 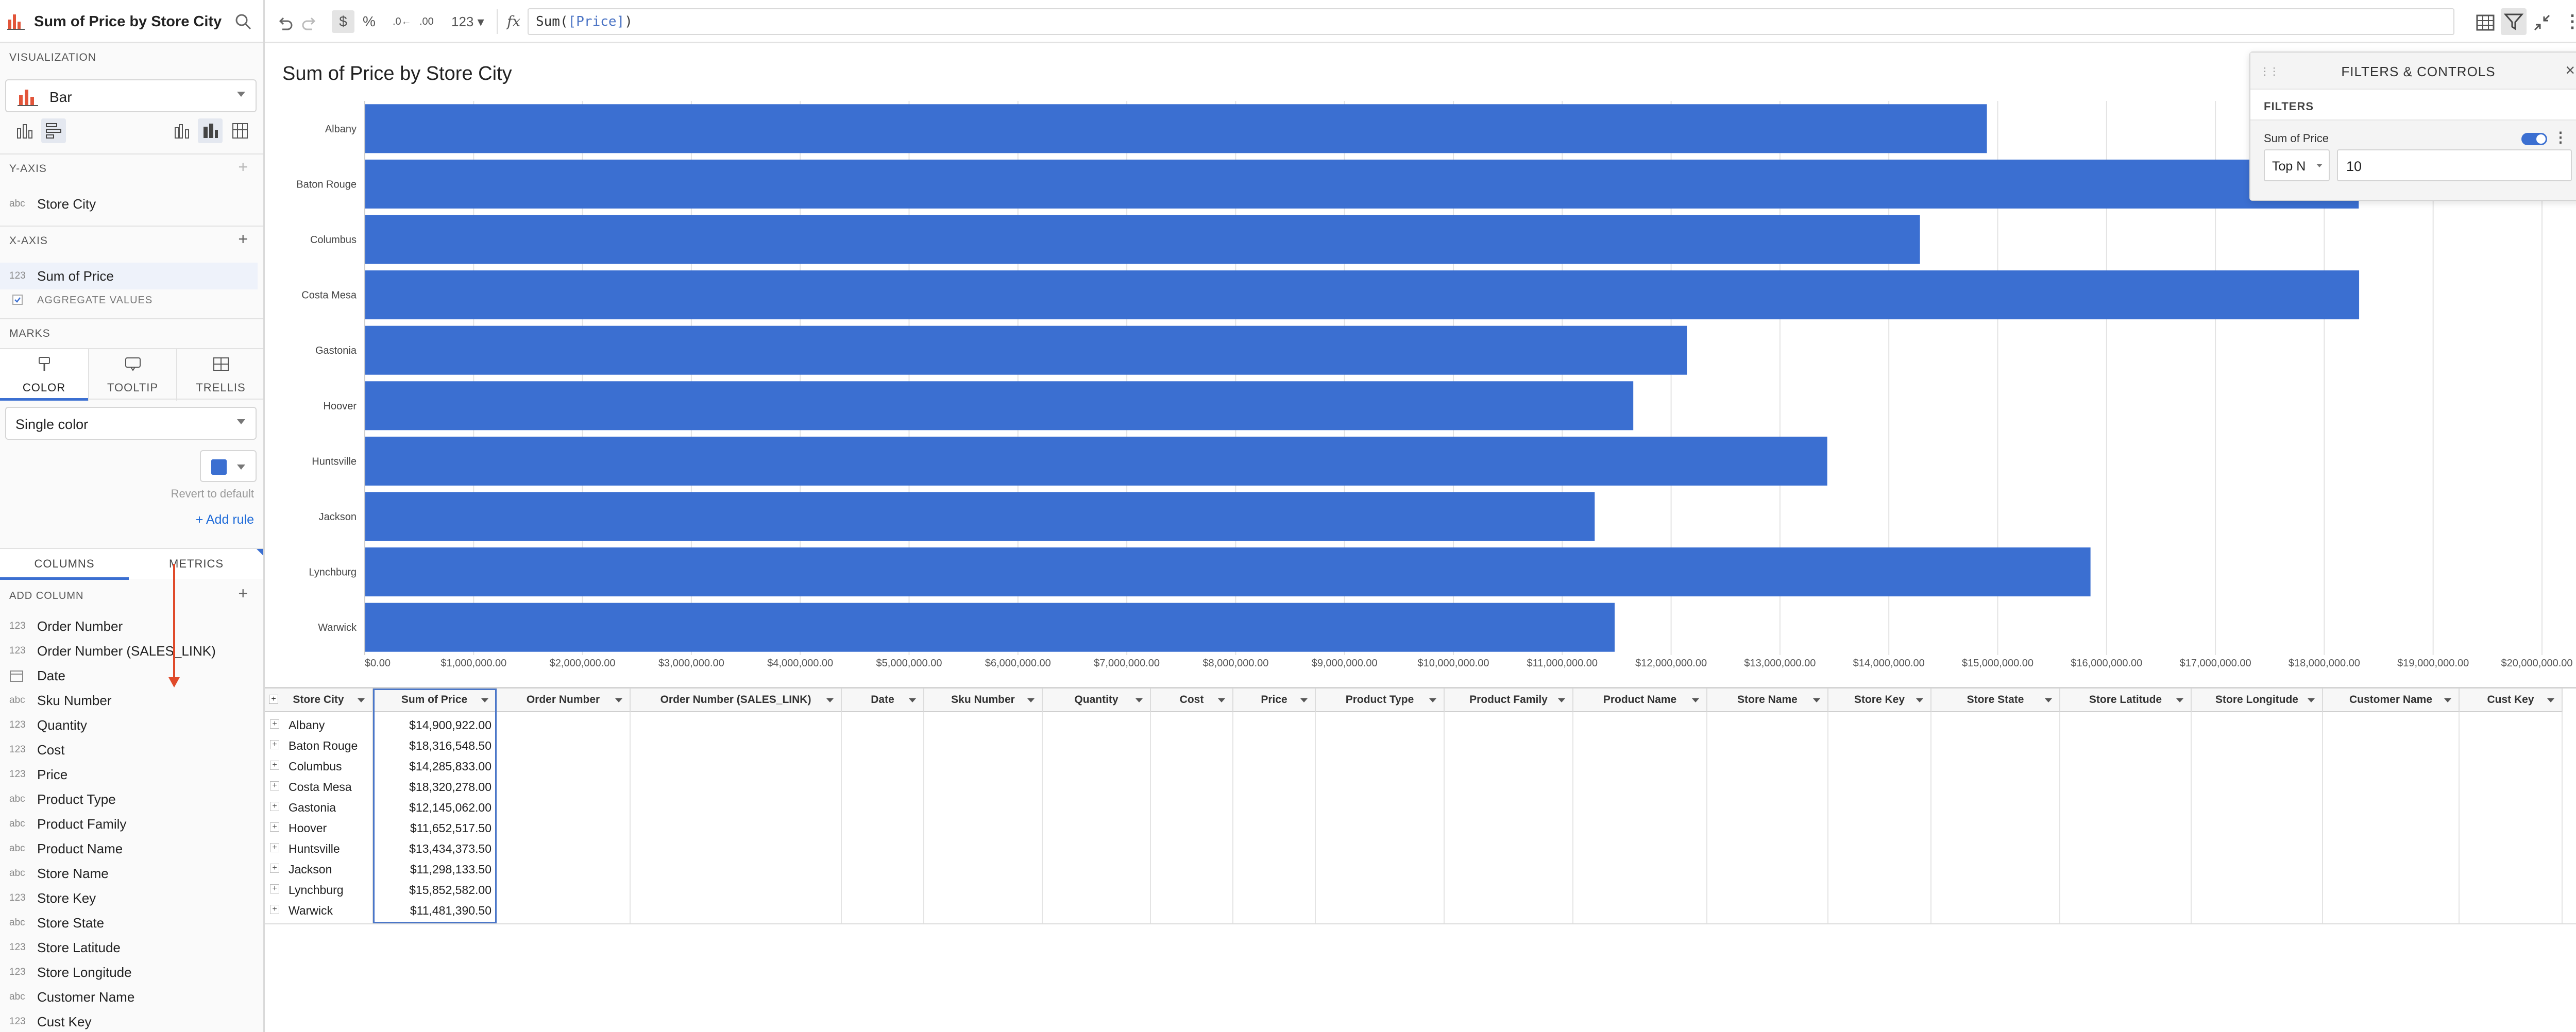 What do you see at coordinates (984, 700) in the screenshot?
I see `column-header: Sku Number` at bounding box center [984, 700].